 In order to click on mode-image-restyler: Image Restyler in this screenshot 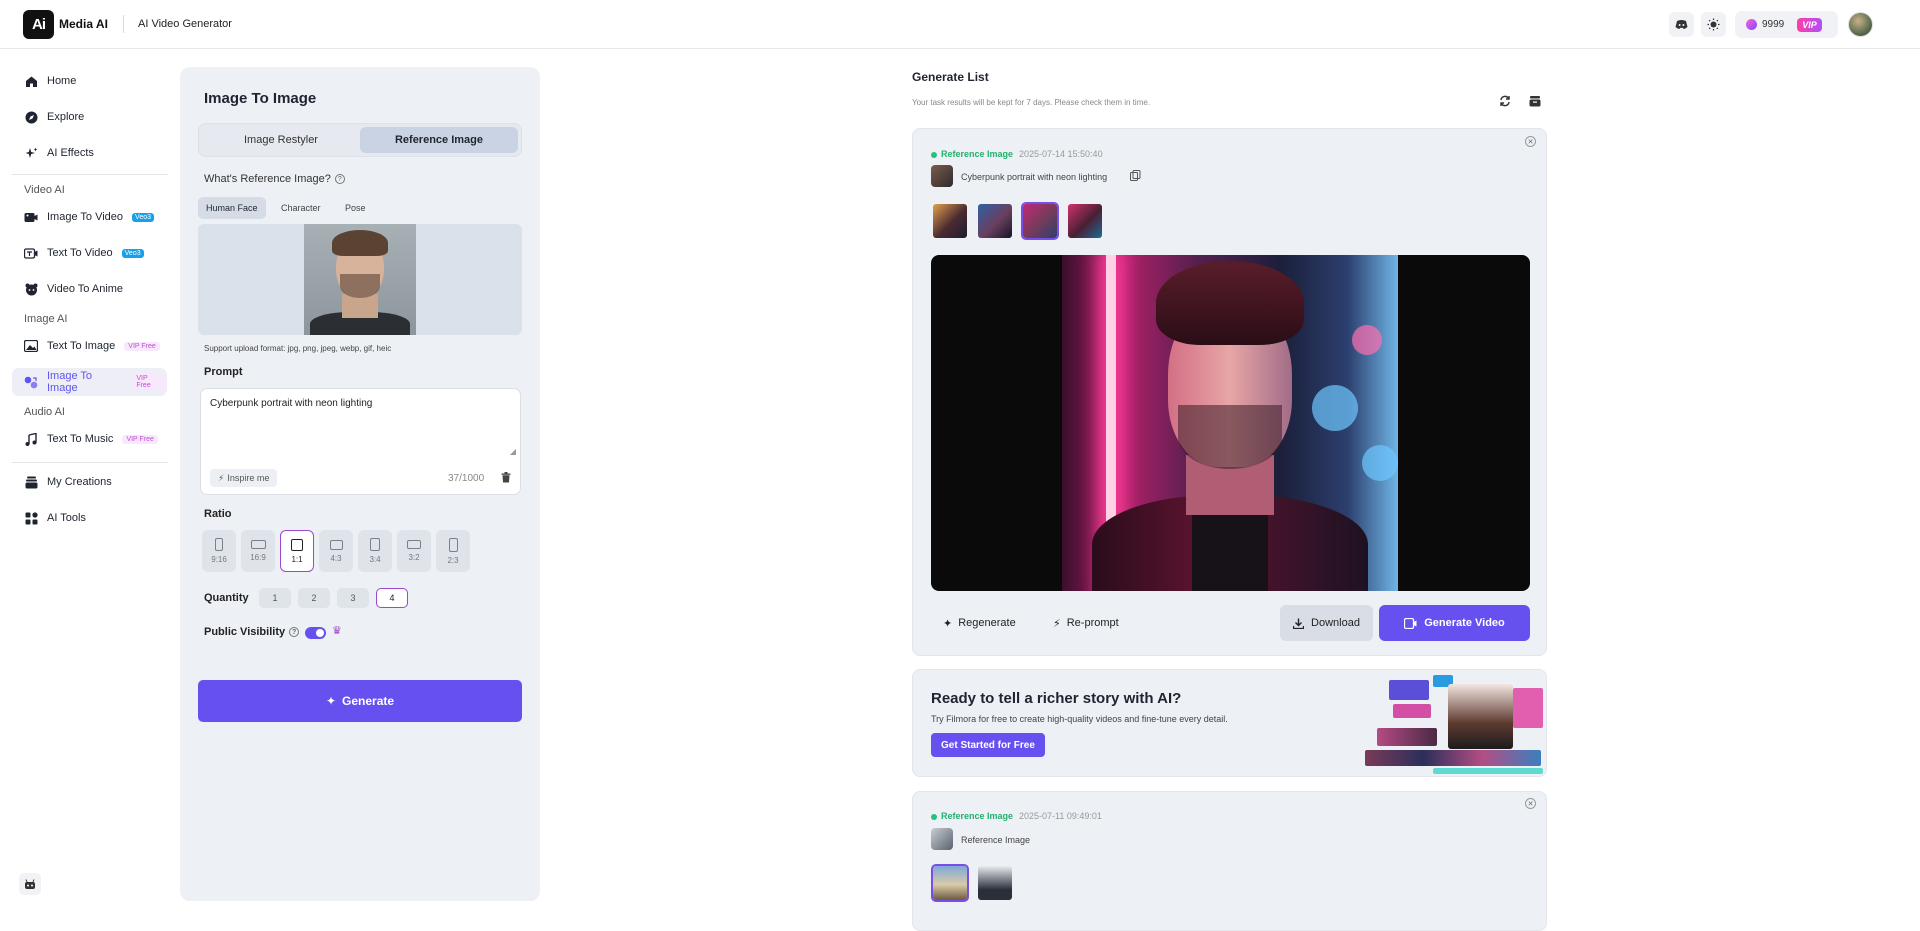, I will do `click(281, 140)`.